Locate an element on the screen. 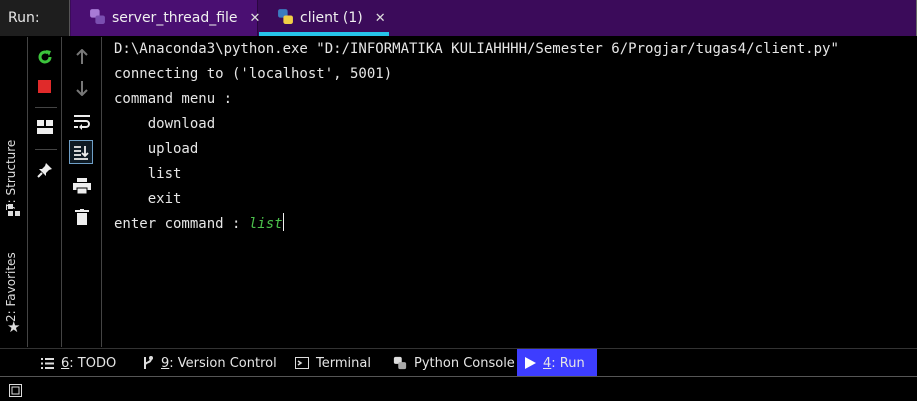 The width and height of the screenshot is (917, 401). print-button is located at coordinates (82, 186).